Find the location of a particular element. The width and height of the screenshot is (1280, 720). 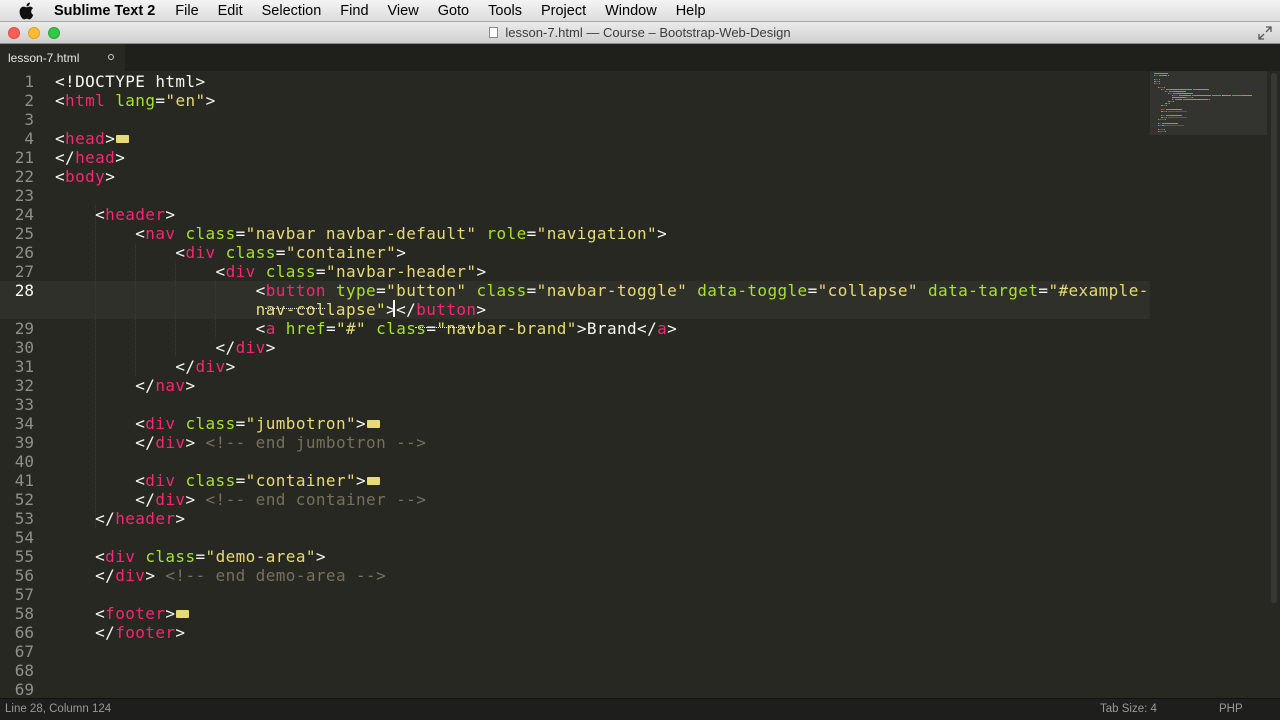

code-token: button is located at coordinates (446, 309).